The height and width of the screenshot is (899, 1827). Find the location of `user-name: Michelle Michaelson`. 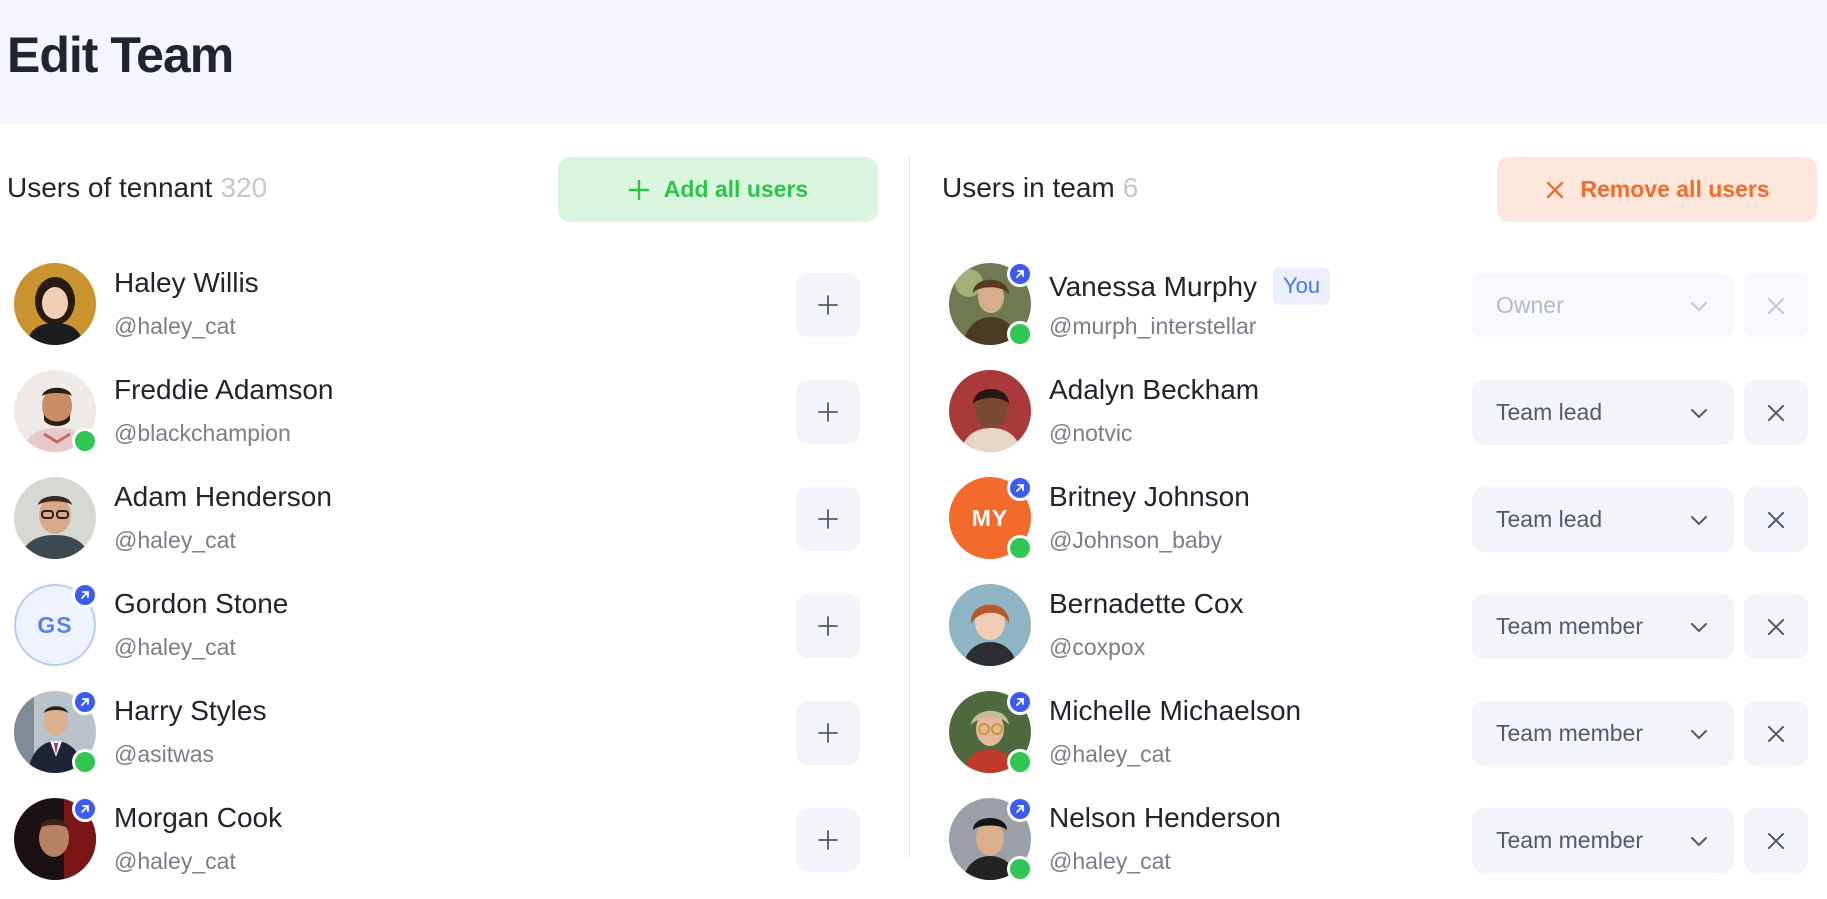

user-name: Michelle Michaelson is located at coordinates (1175, 710).